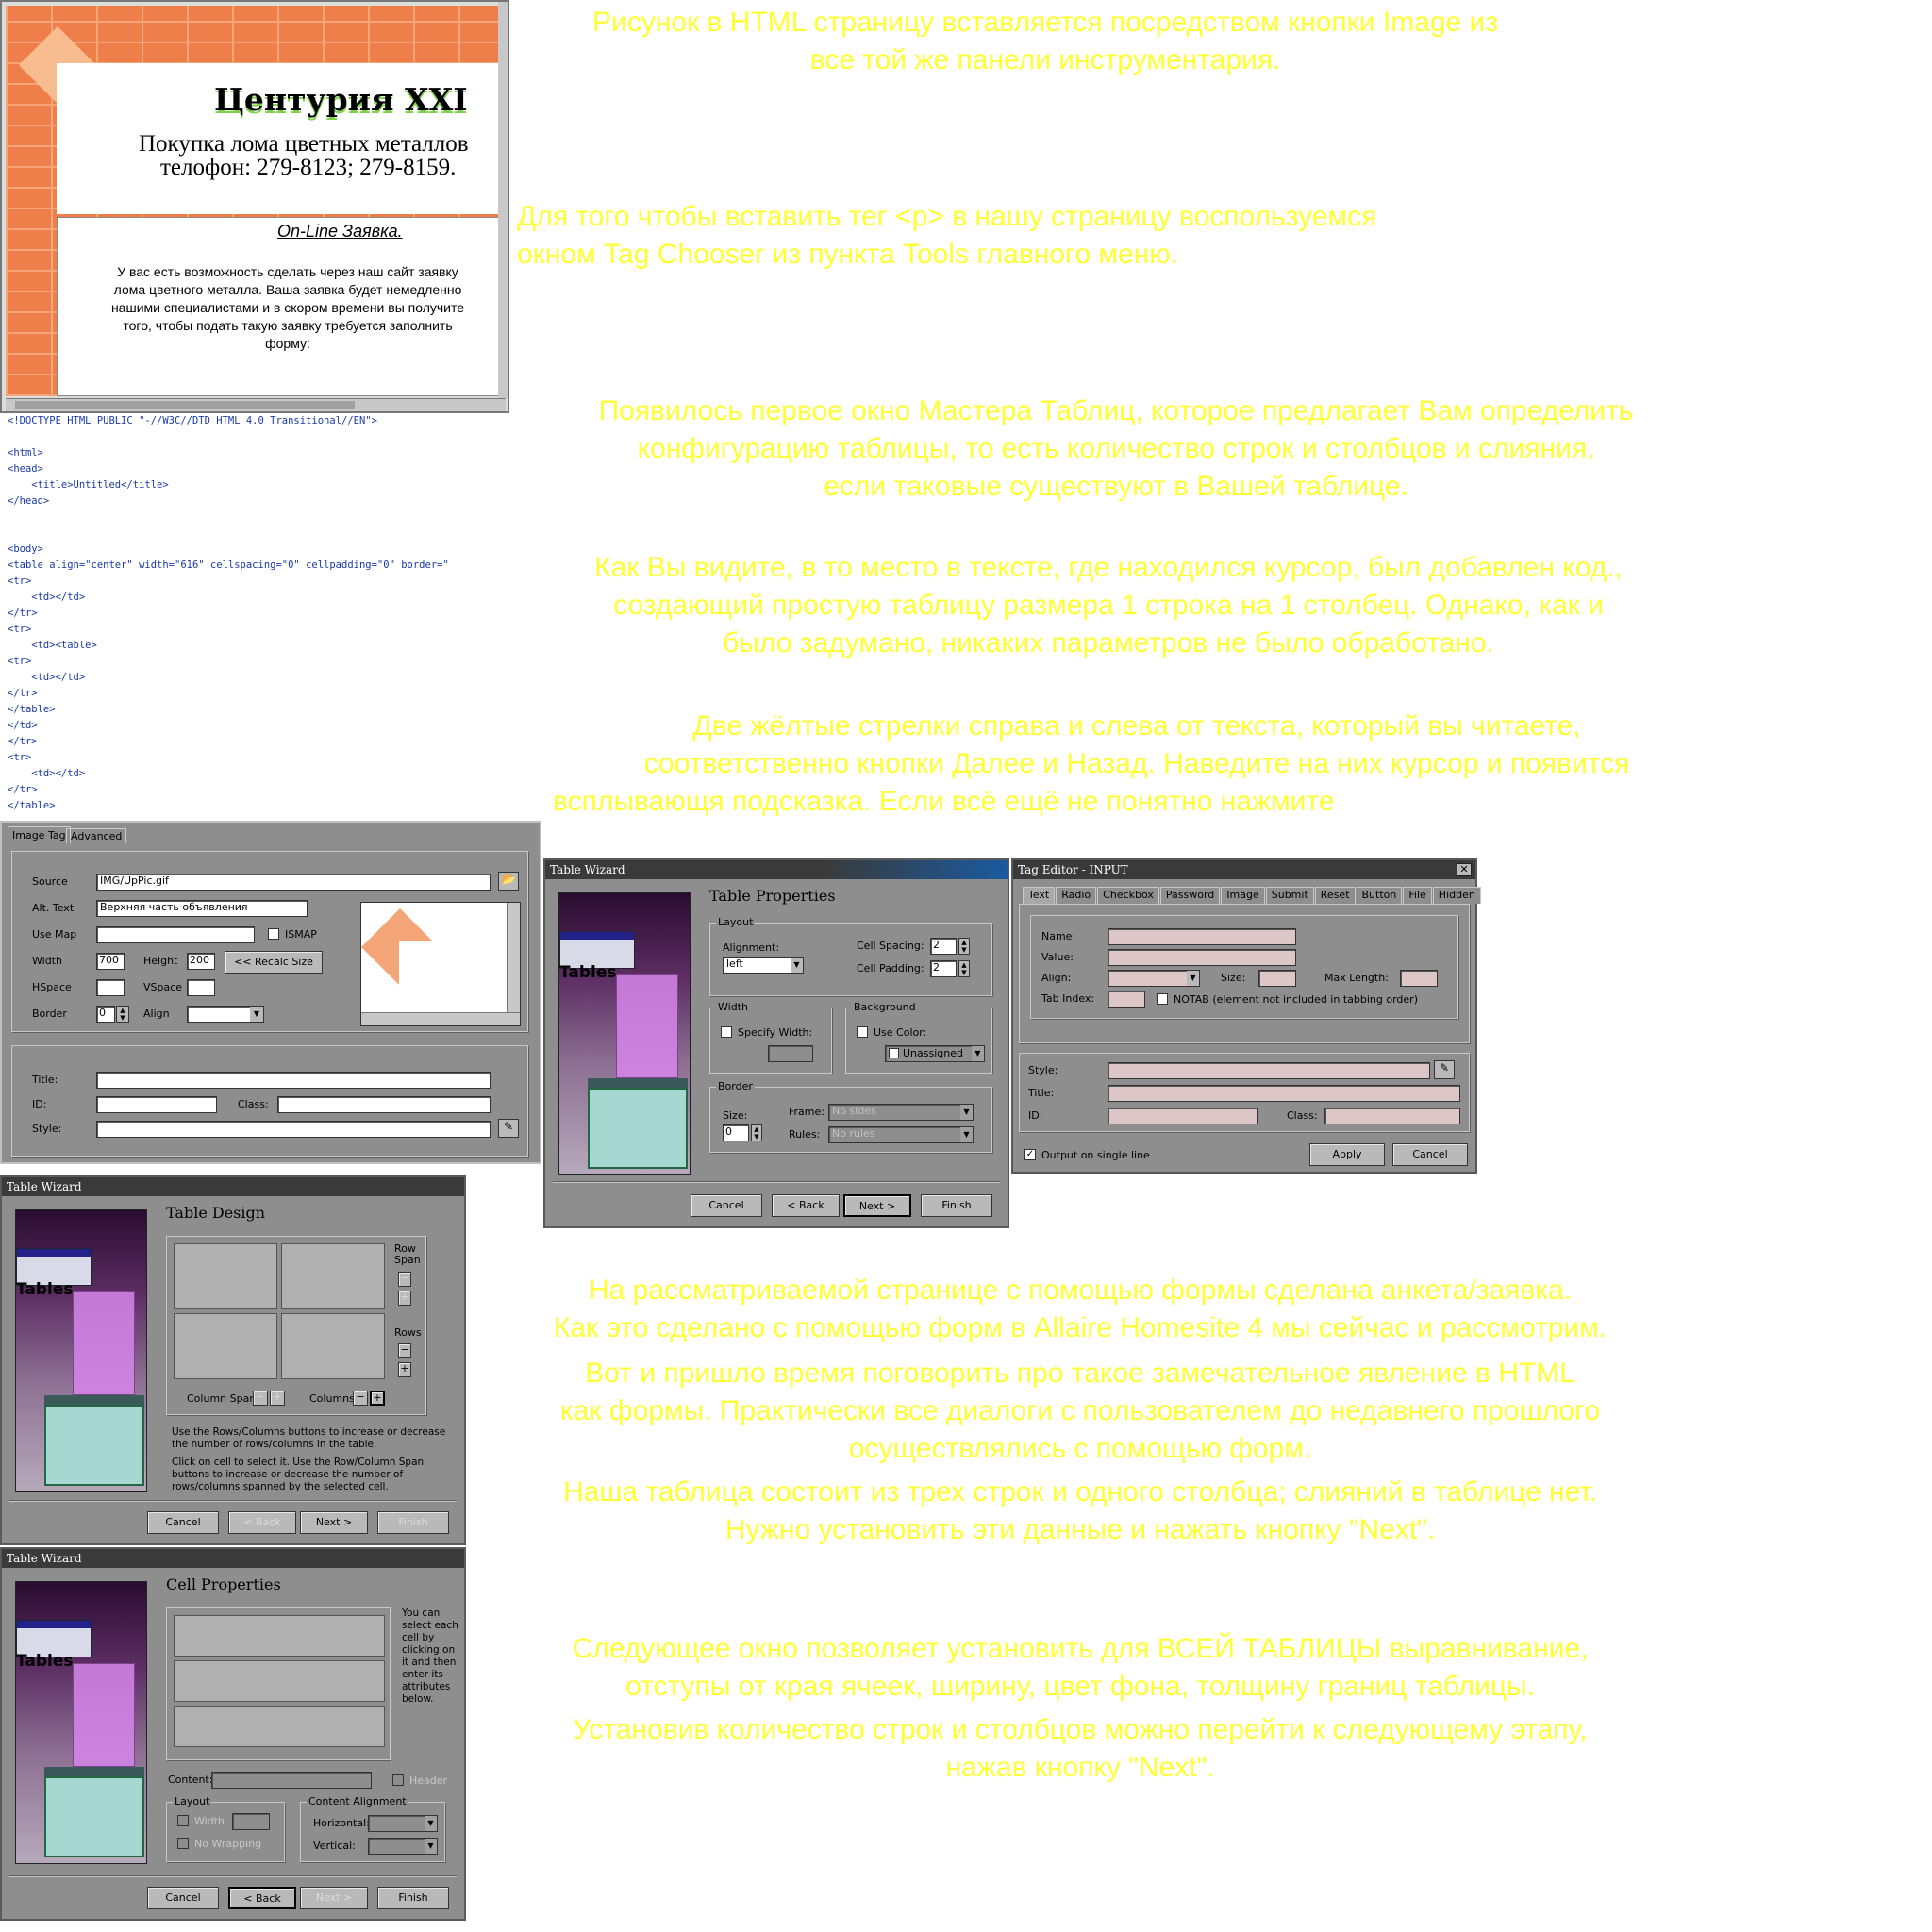 The image size is (1932, 1932). What do you see at coordinates (404, 1299) in the screenshot?
I see `row-span-increase-button: +` at bounding box center [404, 1299].